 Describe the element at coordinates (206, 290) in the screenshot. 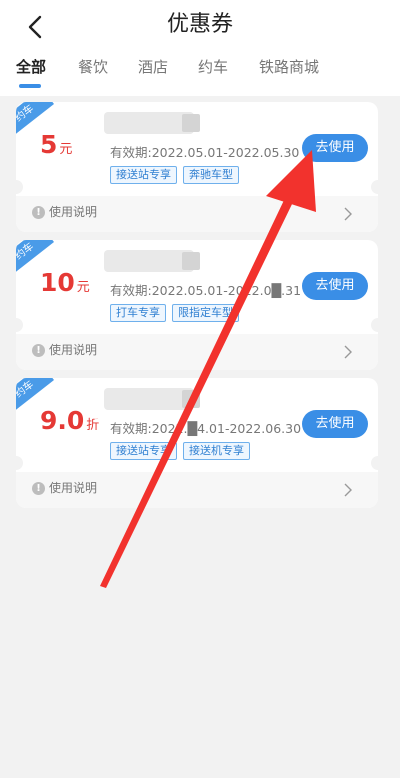

I see `coupon-validity: 有效期:2022.05.01-2022.0█.31` at that location.